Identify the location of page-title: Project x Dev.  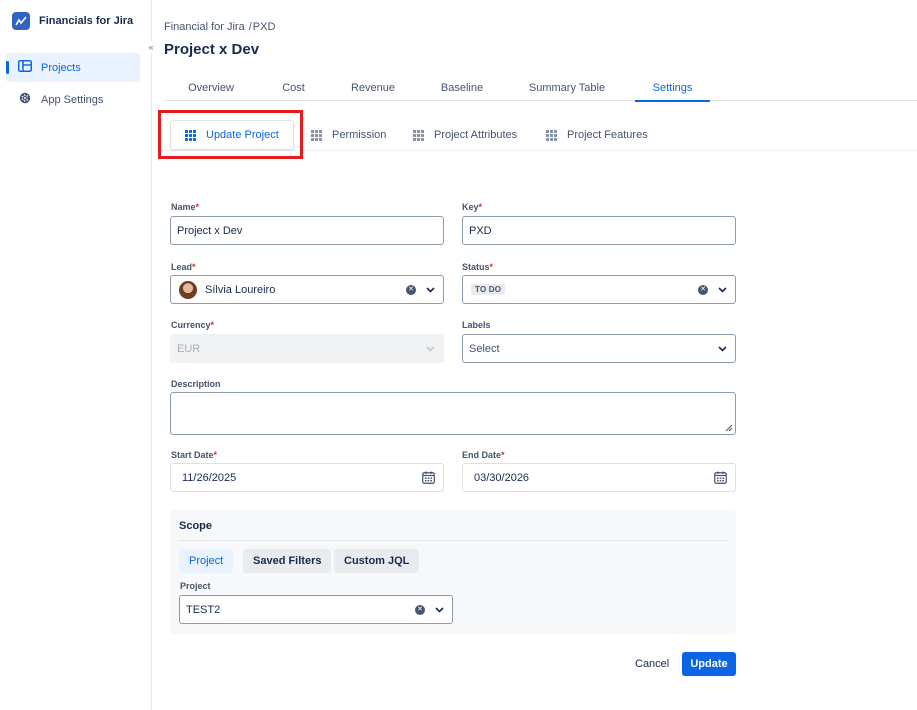
(212, 49).